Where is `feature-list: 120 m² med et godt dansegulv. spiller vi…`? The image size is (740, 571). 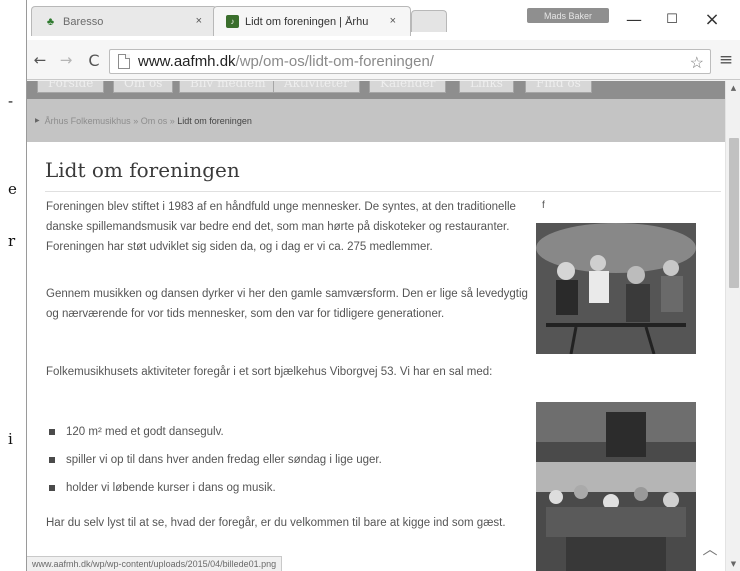 feature-list: 120 m² med et godt dansegulv. spiller vi… is located at coordinates (290, 460).